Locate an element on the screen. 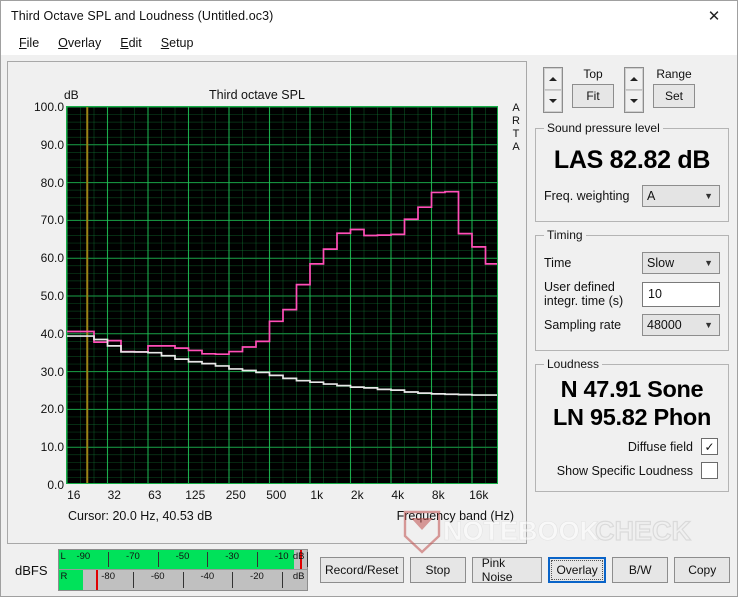  integration-time-input: 10 is located at coordinates (681, 294).